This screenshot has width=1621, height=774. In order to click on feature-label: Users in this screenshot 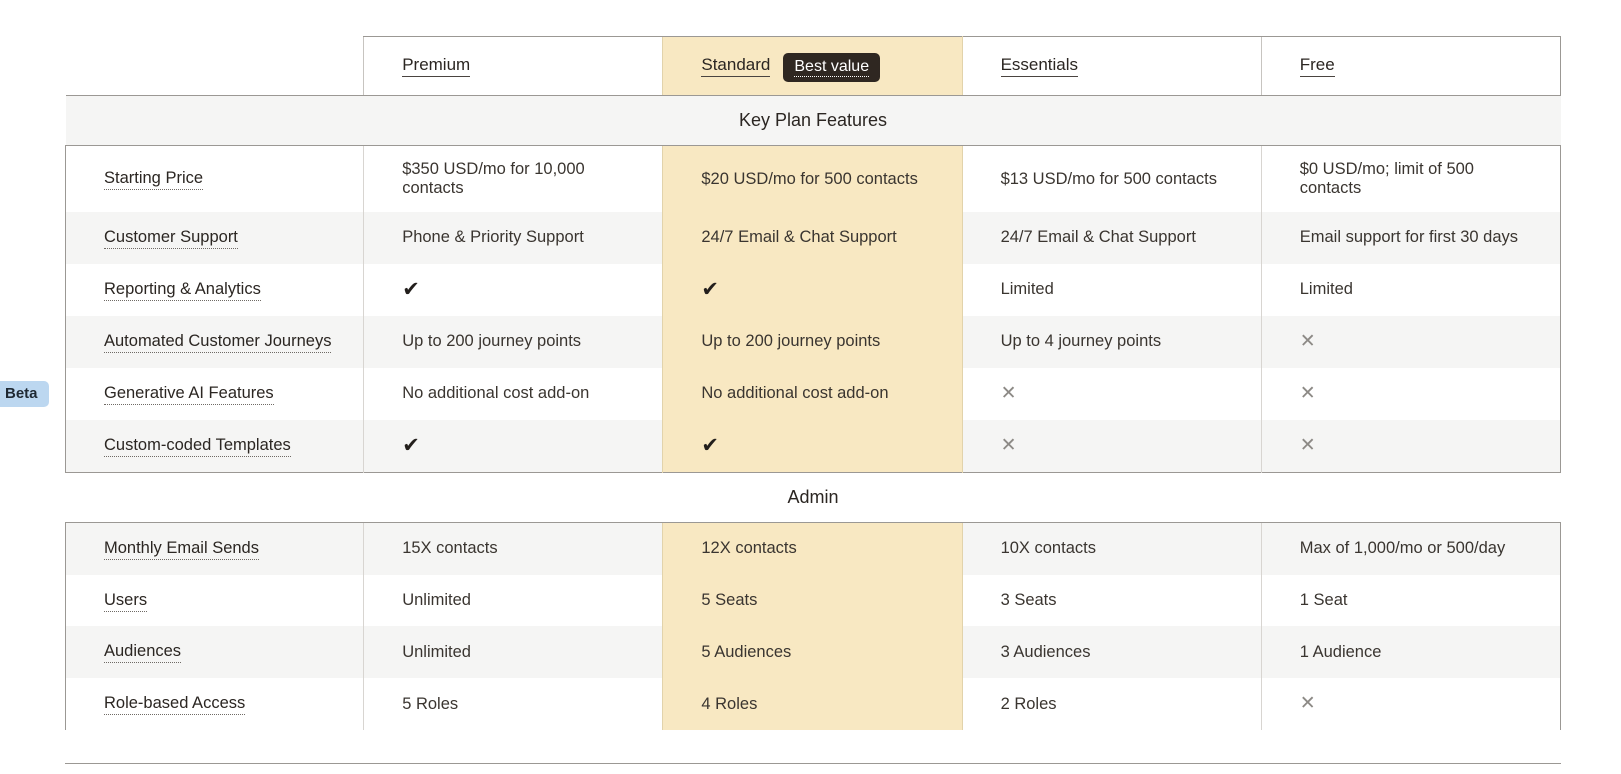, I will do `click(126, 601)`.